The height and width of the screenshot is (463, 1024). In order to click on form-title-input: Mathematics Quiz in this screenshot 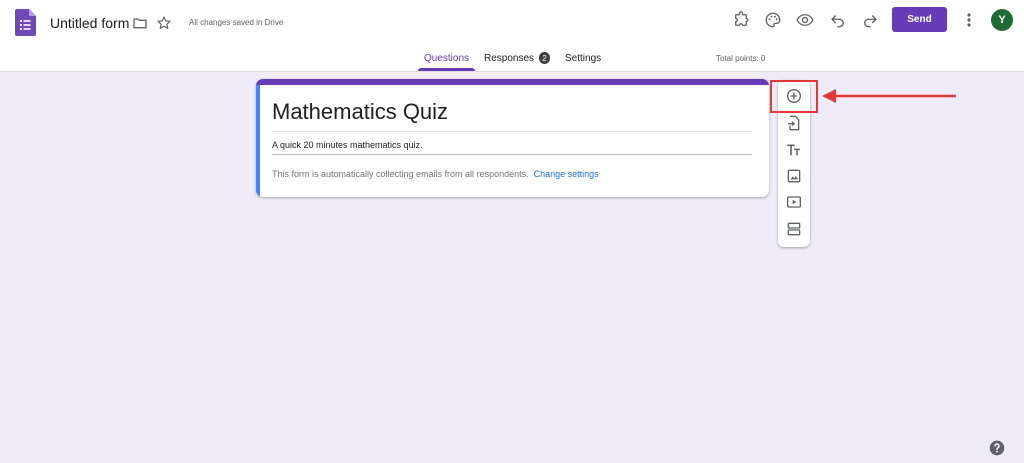, I will do `click(360, 112)`.